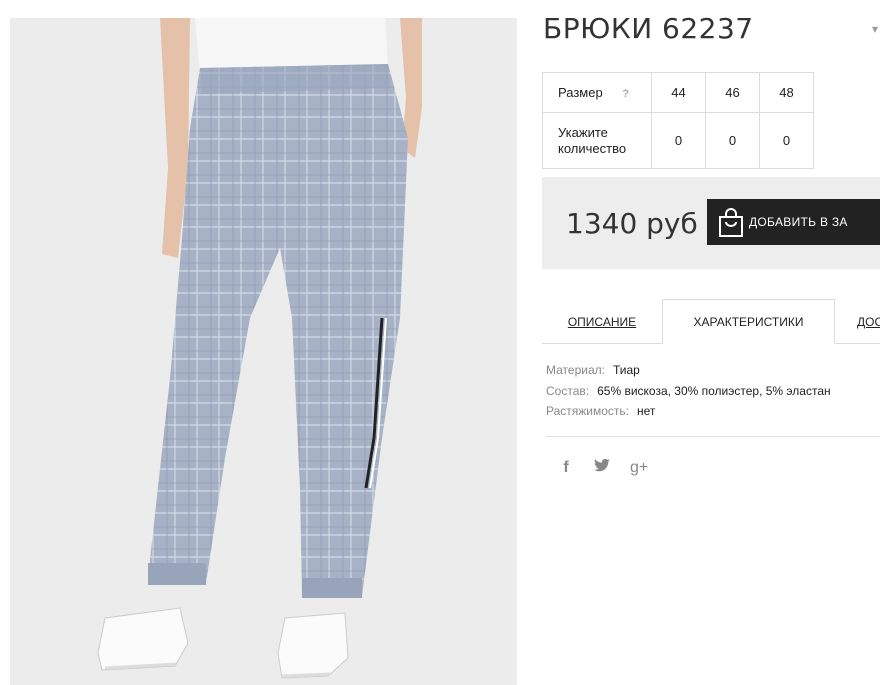 The width and height of the screenshot is (880, 685). What do you see at coordinates (602, 321) in the screenshot?
I see `tab-description: ОПИСАНИЕ` at bounding box center [602, 321].